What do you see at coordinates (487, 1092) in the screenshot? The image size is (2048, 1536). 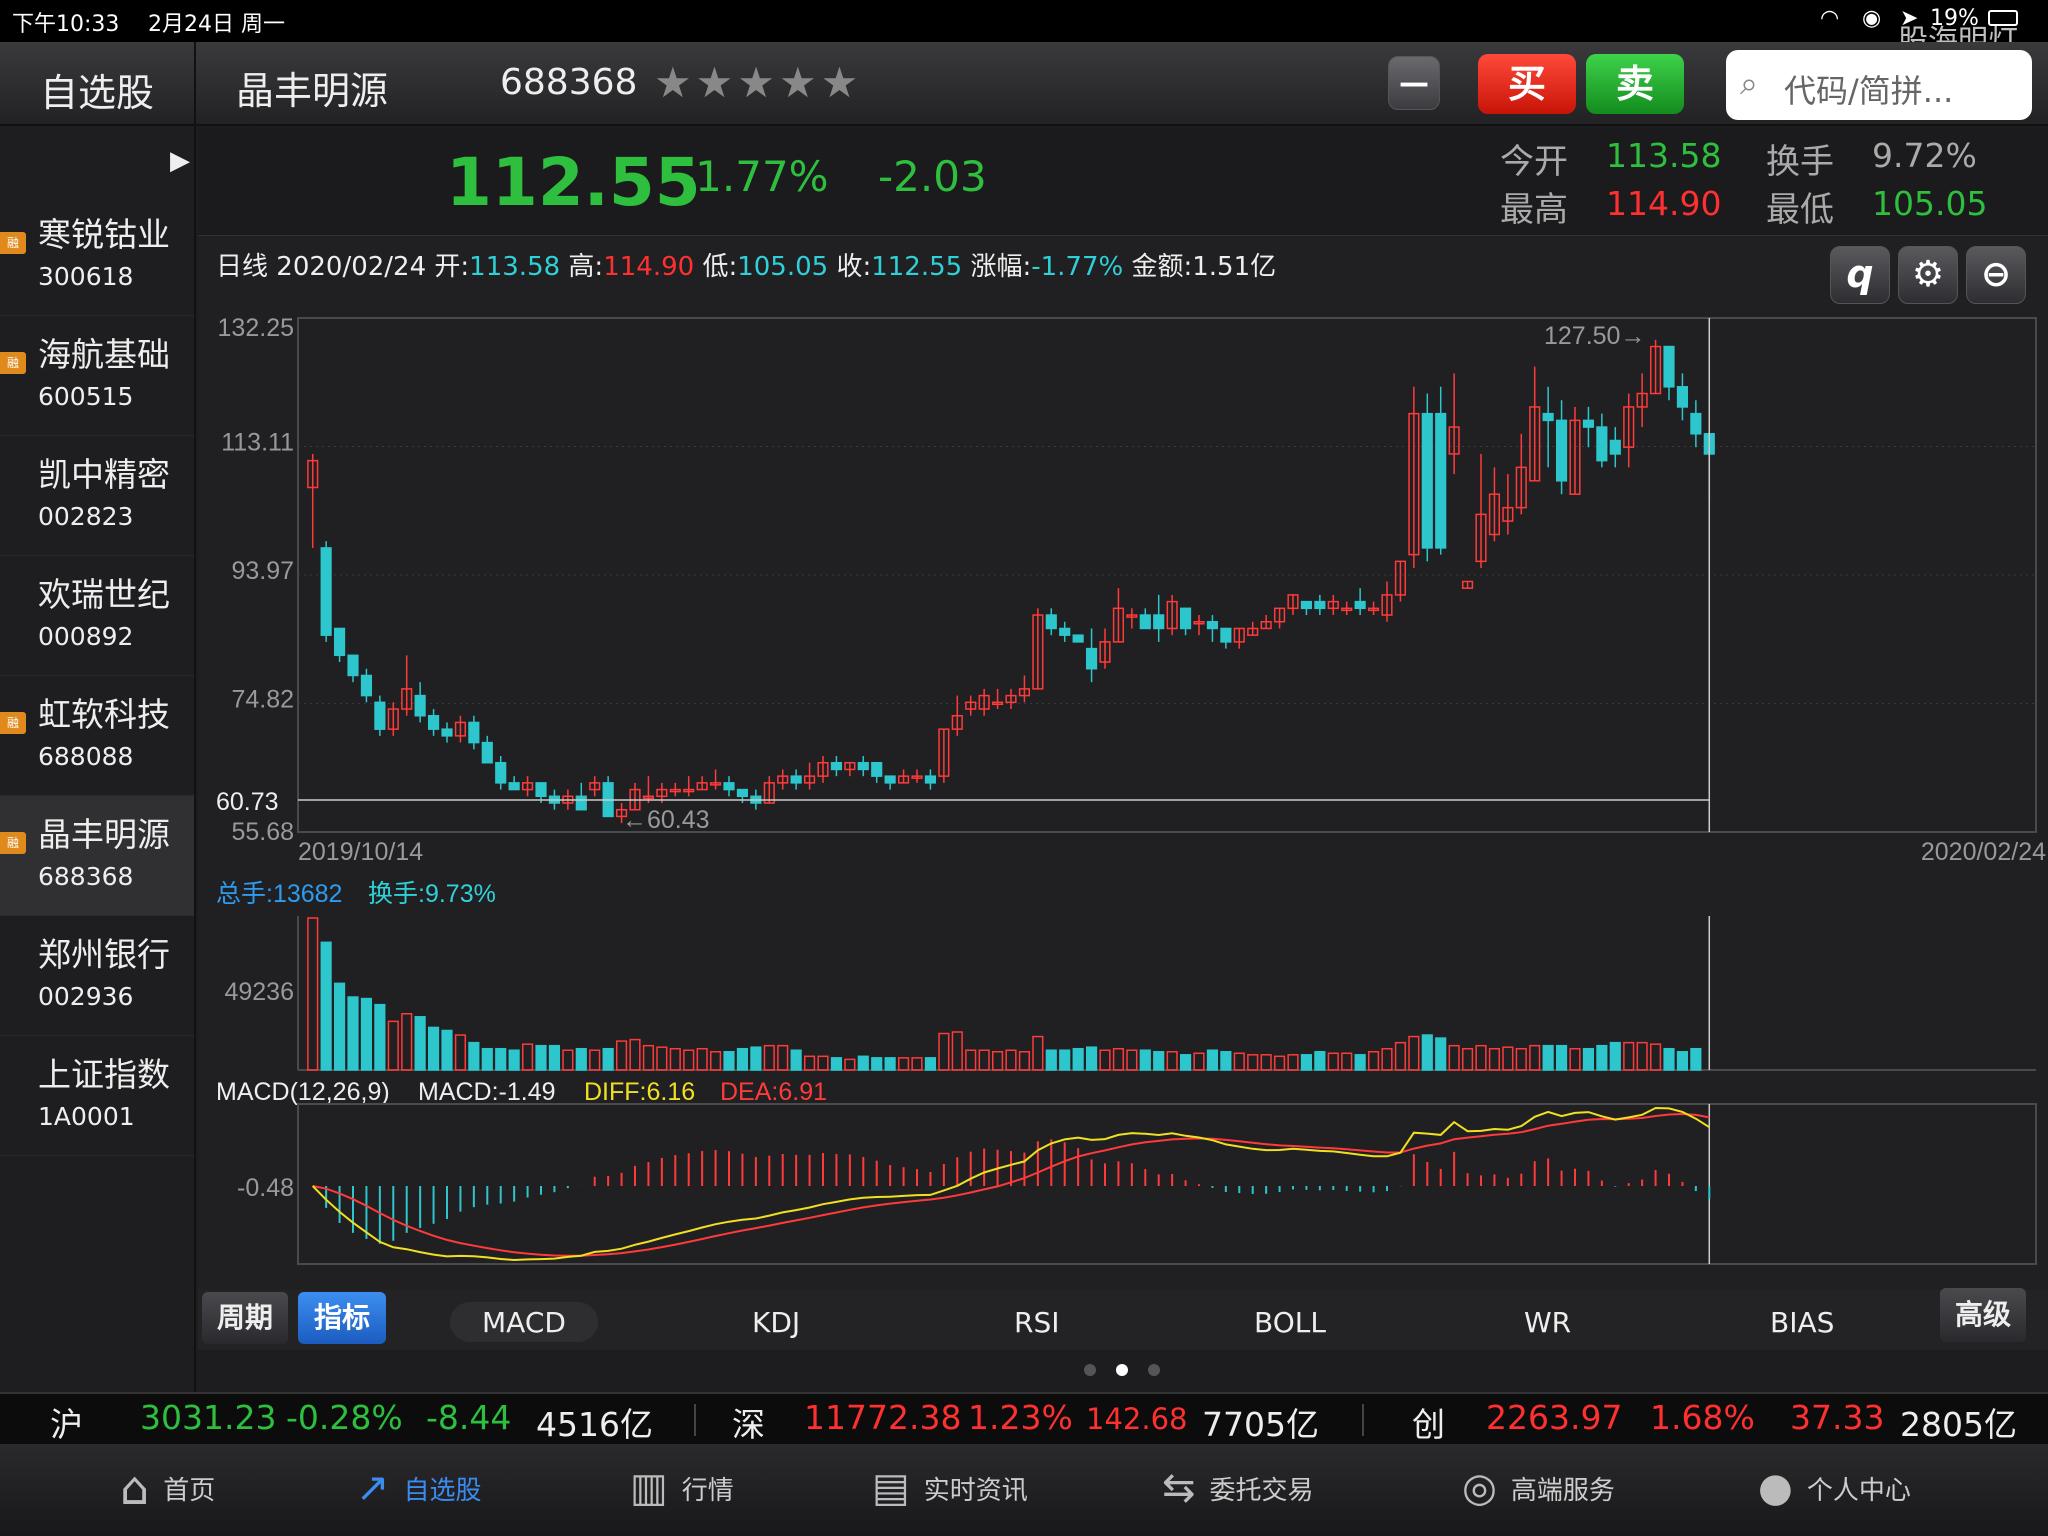 I see `macd-value: MACD:-1.49` at bounding box center [487, 1092].